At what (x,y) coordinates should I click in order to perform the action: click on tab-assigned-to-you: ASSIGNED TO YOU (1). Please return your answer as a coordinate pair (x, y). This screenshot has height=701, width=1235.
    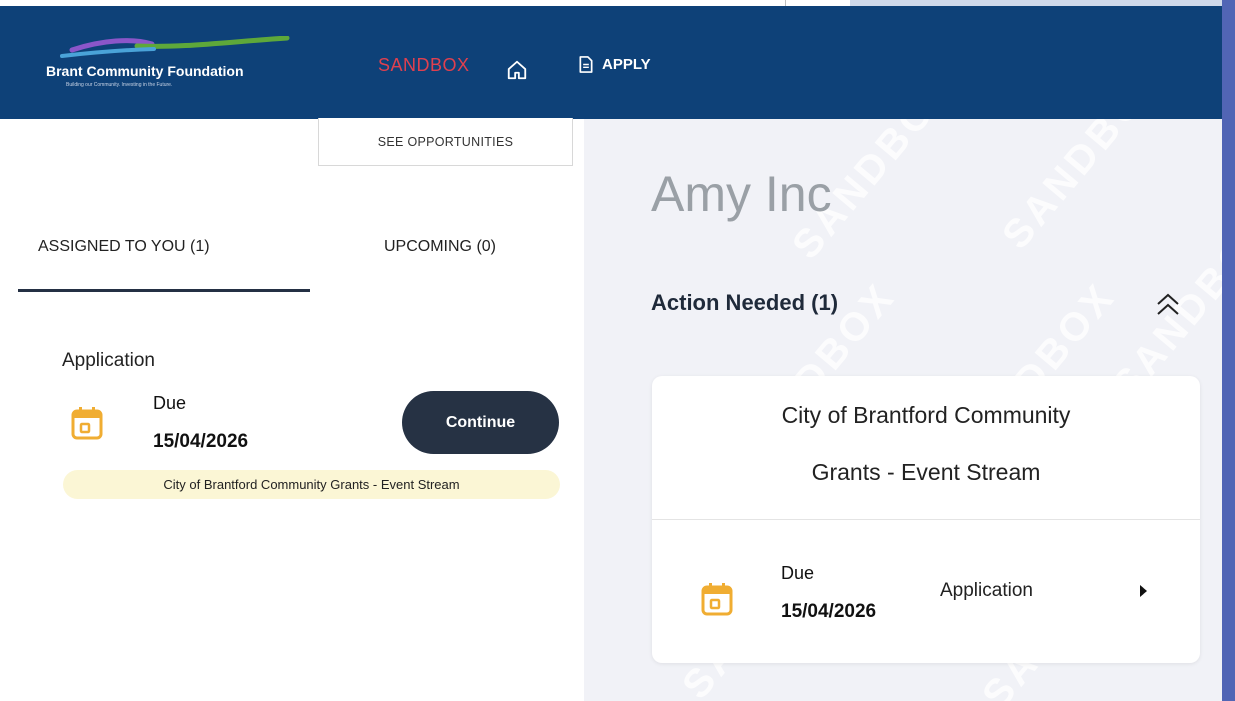
    Looking at the image, I should click on (124, 247).